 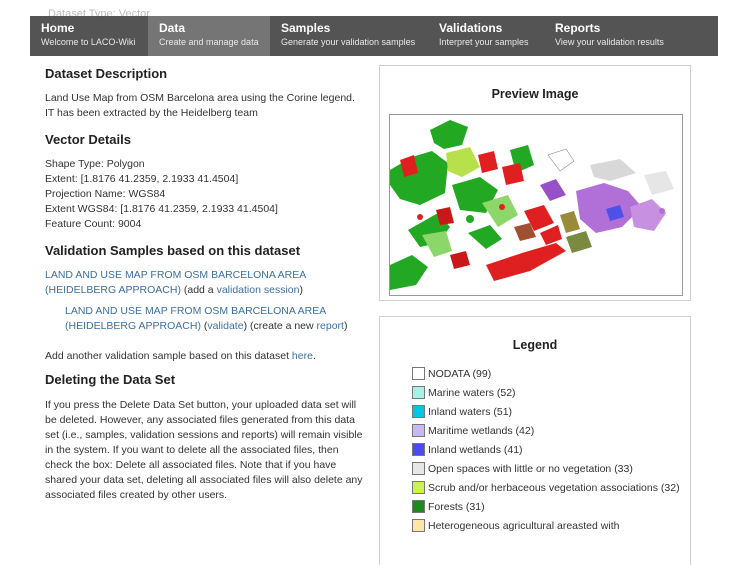 What do you see at coordinates (349, 36) in the screenshot?
I see `nav-samples: Samples Generate your validation samples` at bounding box center [349, 36].